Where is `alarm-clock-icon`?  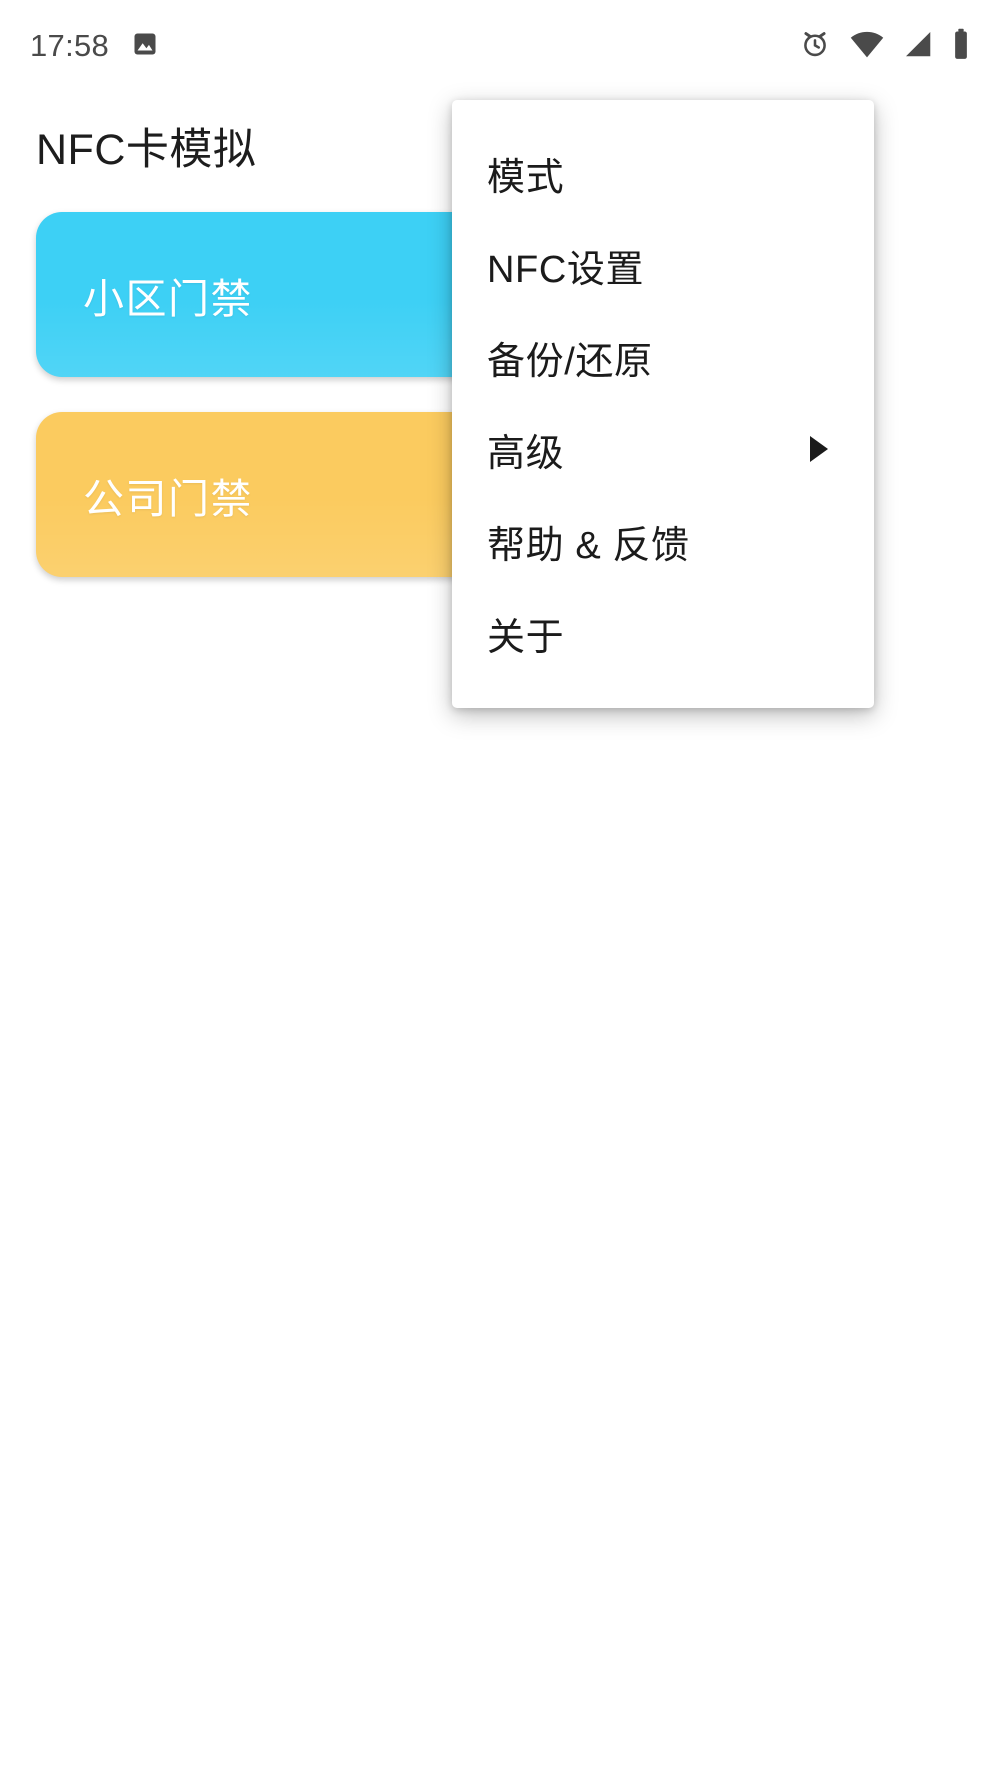 alarm-clock-icon is located at coordinates (815, 46).